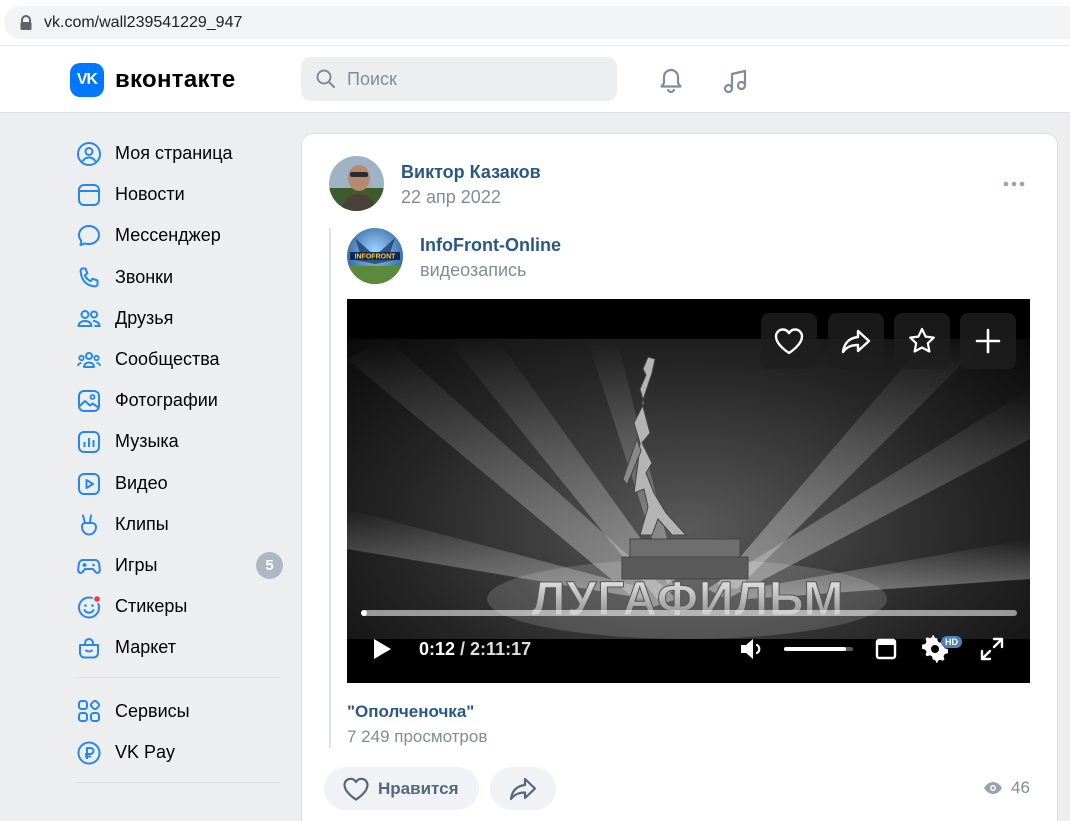 The height and width of the screenshot is (821, 1070). Describe the element at coordinates (688, 649) in the screenshot. I see `video-controls: 0:12 / 2:11:17 HD` at that location.